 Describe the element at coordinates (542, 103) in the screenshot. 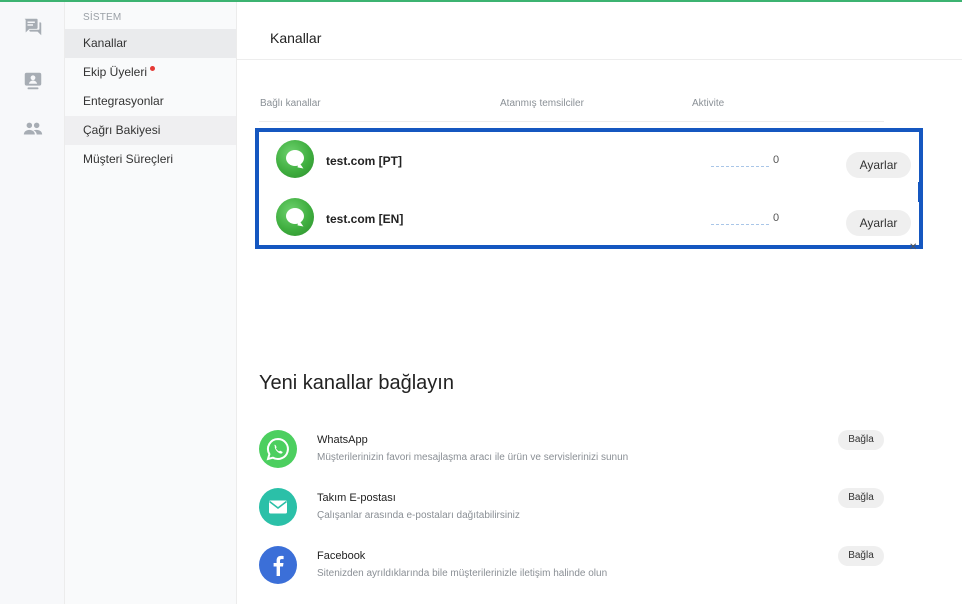

I see `column-header-assigned: Atanmış temsilciler` at that location.